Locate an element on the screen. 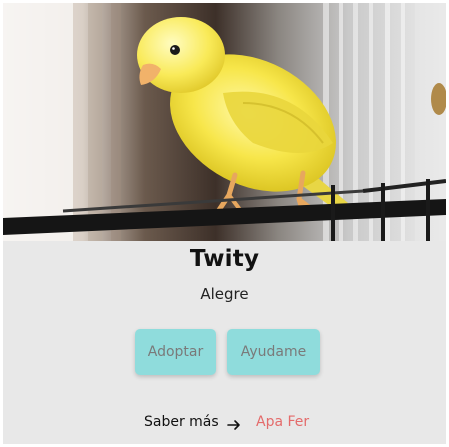 The height and width of the screenshot is (447, 449). pet-name: Twity is located at coordinates (224, 259).